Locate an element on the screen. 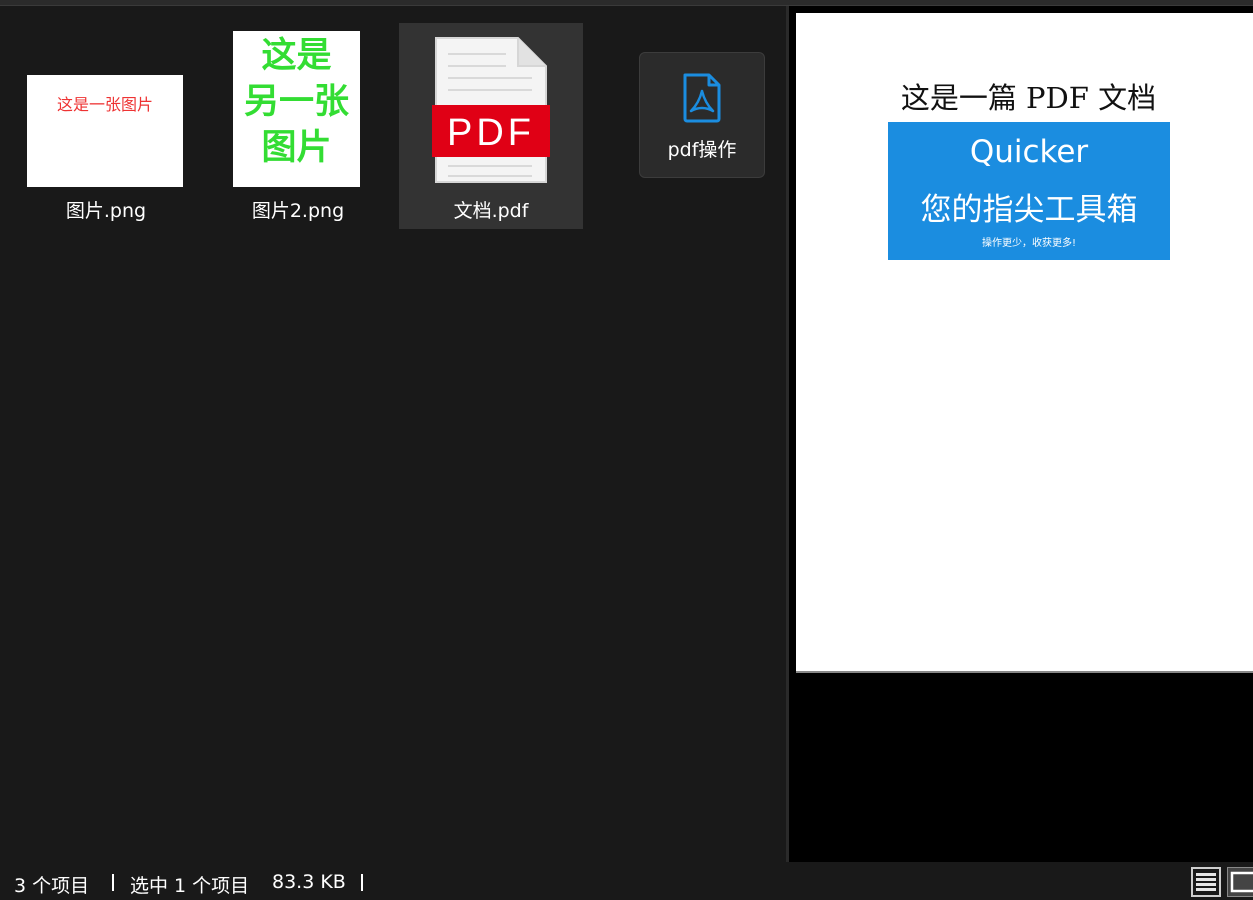  preview-pane-icon is located at coordinates (1241, 882).